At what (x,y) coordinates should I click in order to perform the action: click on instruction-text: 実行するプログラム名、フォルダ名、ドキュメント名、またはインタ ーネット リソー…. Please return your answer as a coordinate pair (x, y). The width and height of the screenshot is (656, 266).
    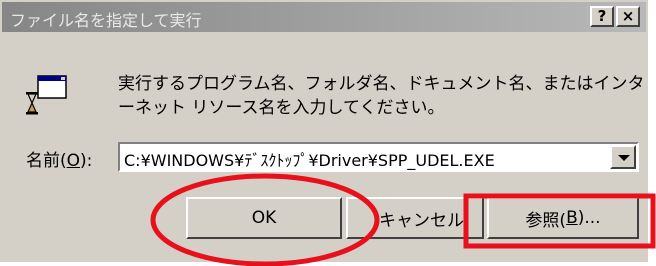
    Looking at the image, I should click on (381, 96).